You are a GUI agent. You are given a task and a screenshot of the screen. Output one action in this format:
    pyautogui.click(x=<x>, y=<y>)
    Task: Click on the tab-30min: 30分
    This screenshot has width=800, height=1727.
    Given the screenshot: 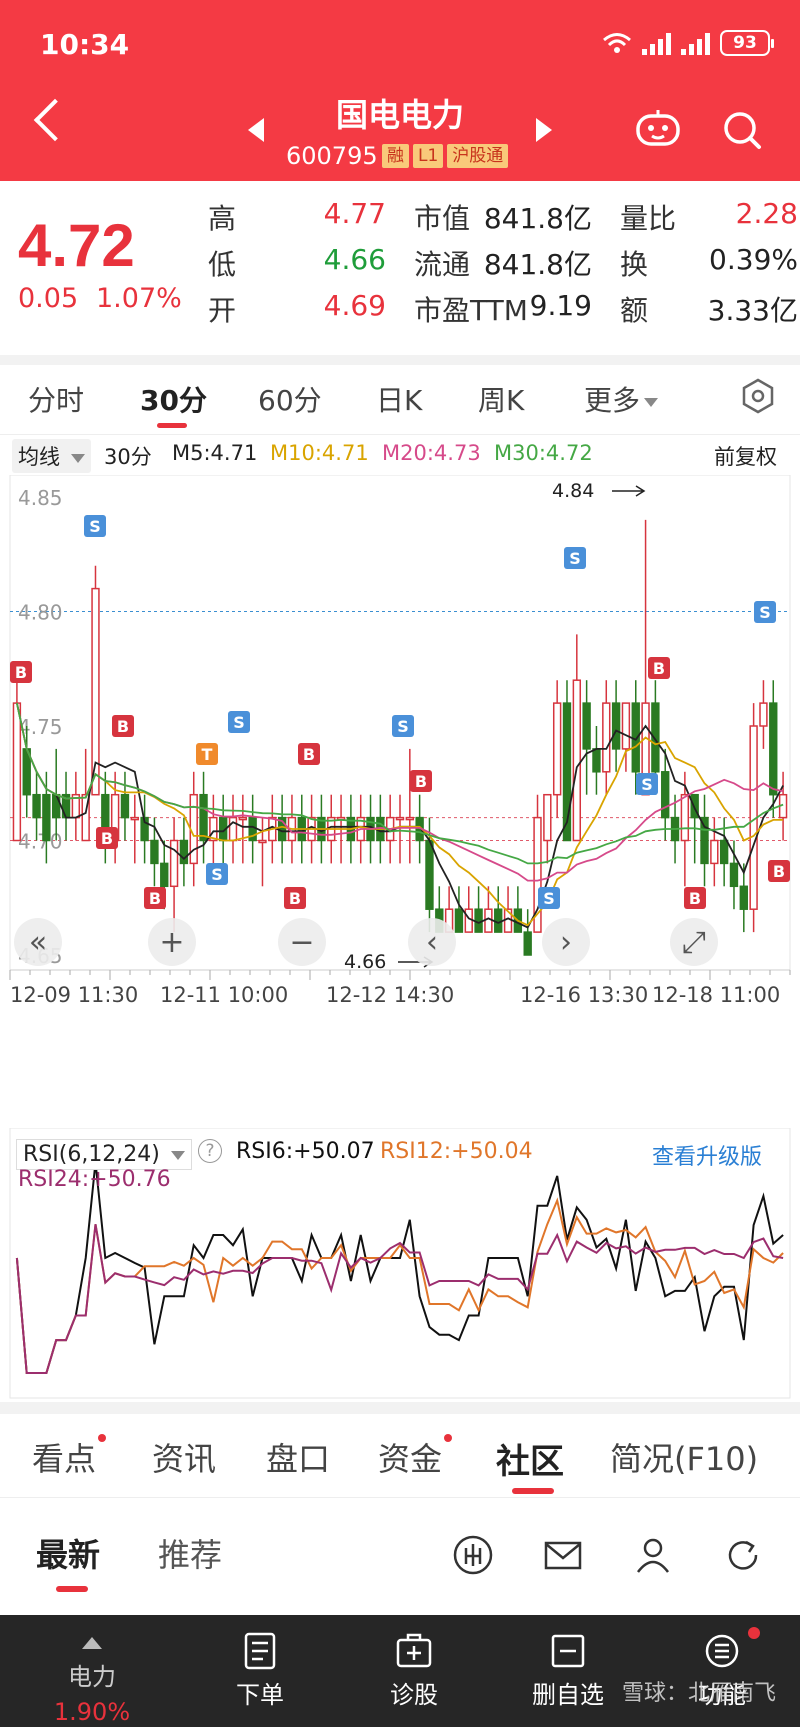 What is the action you would take?
    pyautogui.click(x=173, y=399)
    